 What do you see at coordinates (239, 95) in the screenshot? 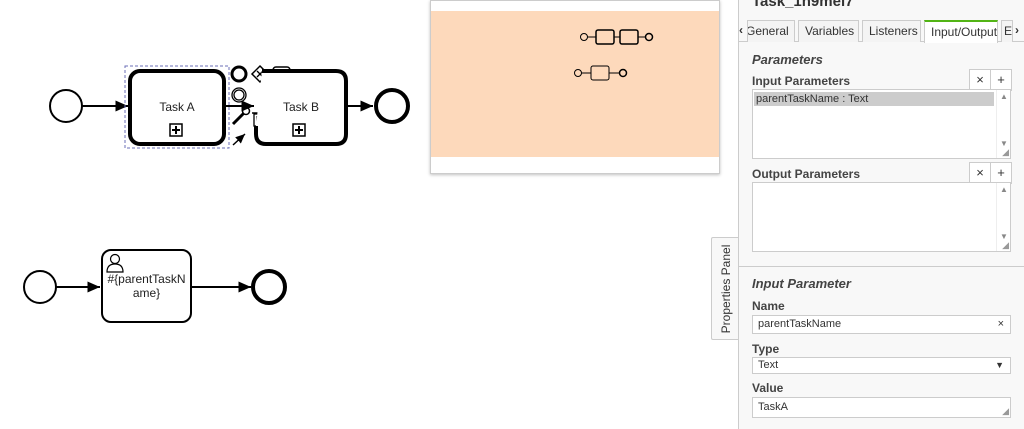
I see `append-intermediate-event-icon` at bounding box center [239, 95].